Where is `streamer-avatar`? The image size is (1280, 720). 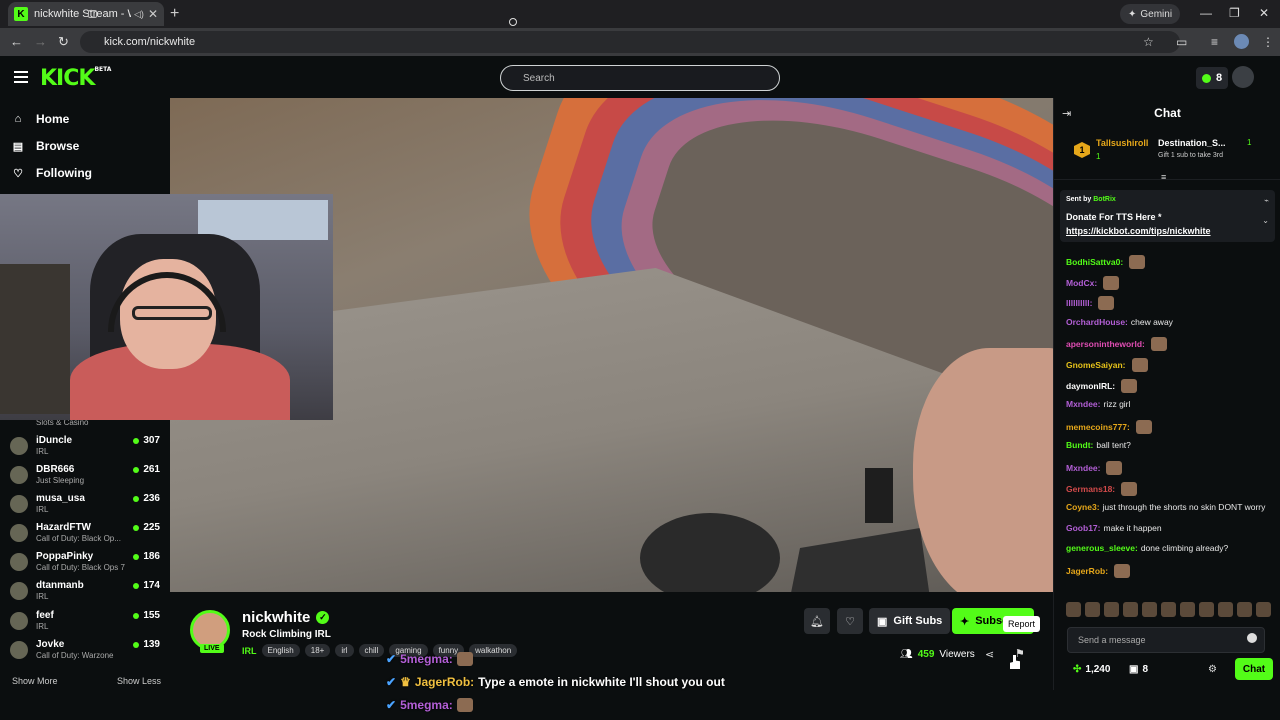
streamer-avatar is located at coordinates (19, 562).